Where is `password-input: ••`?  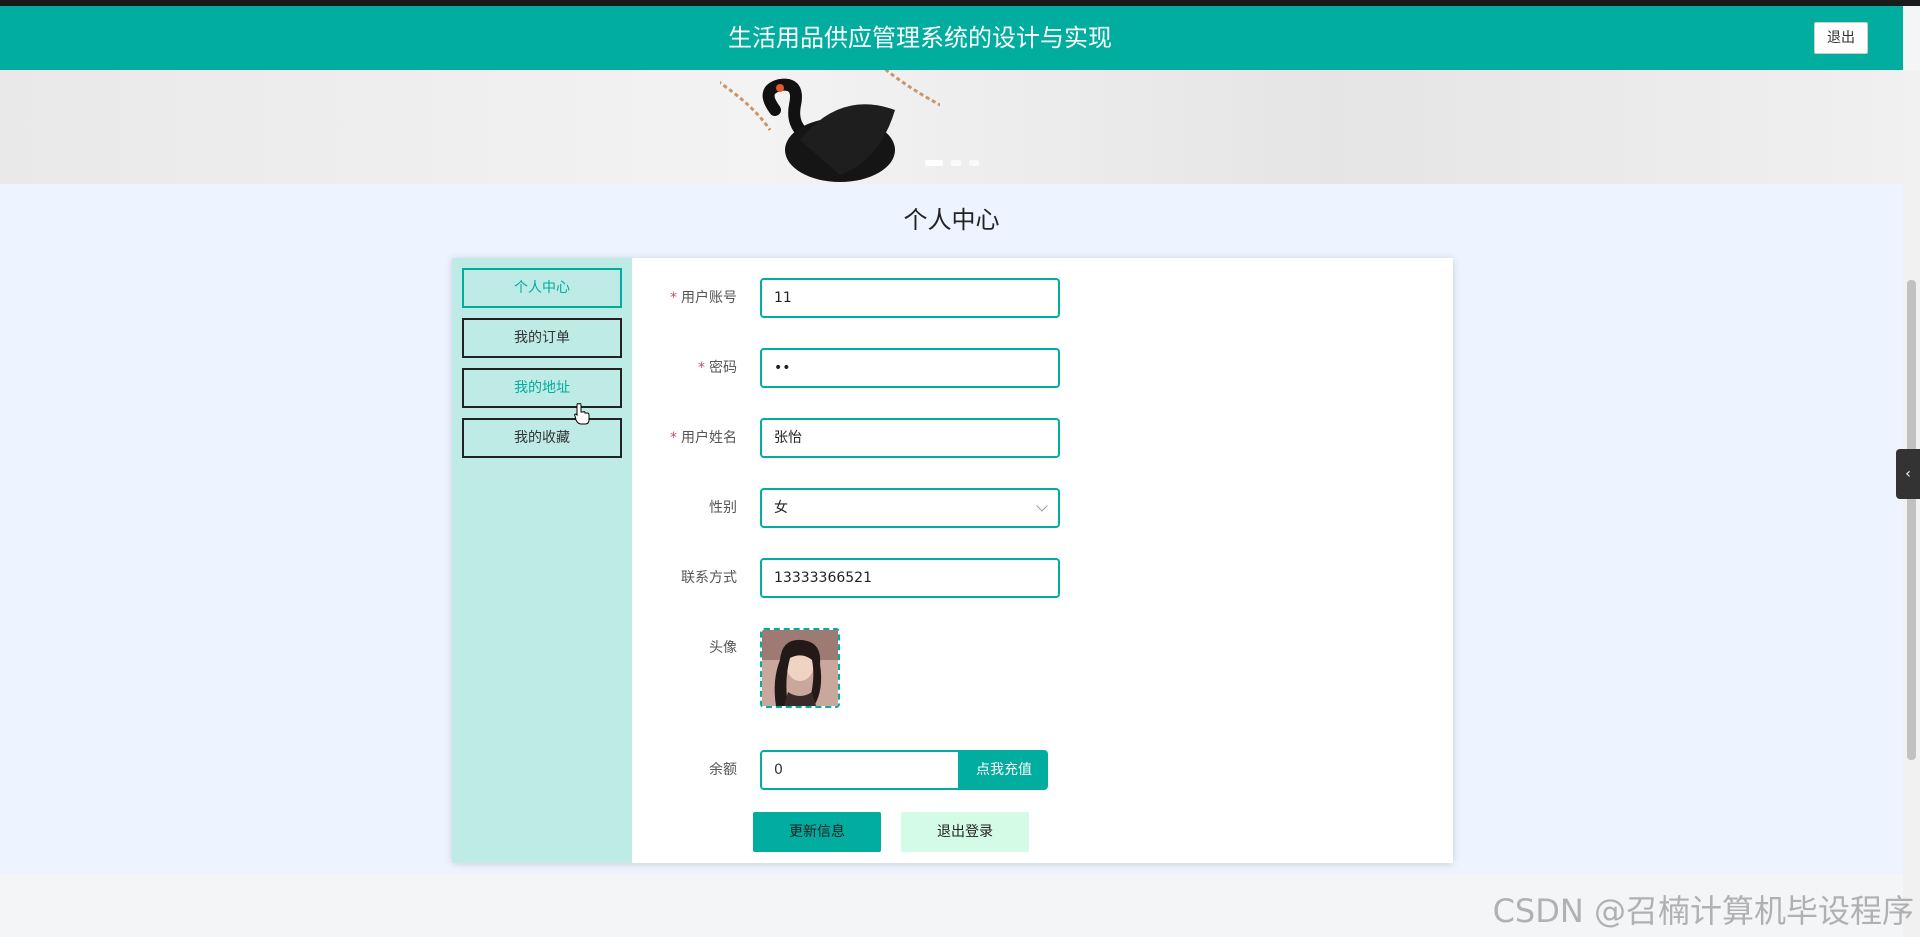 password-input: •• is located at coordinates (910, 368).